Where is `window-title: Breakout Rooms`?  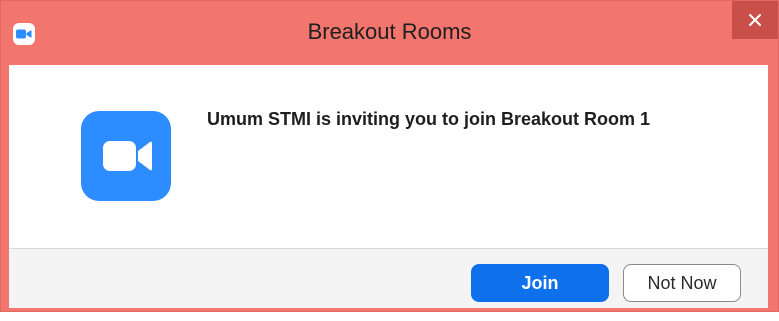
window-title: Breakout Rooms is located at coordinates (389, 31).